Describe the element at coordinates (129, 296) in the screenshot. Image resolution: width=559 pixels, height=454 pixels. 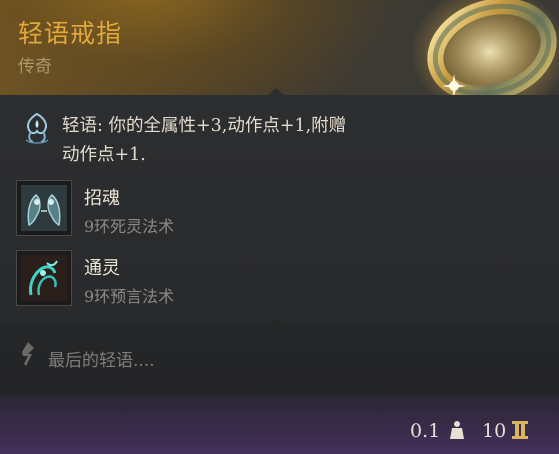
I see `spell-level: 9环预言法术` at that location.